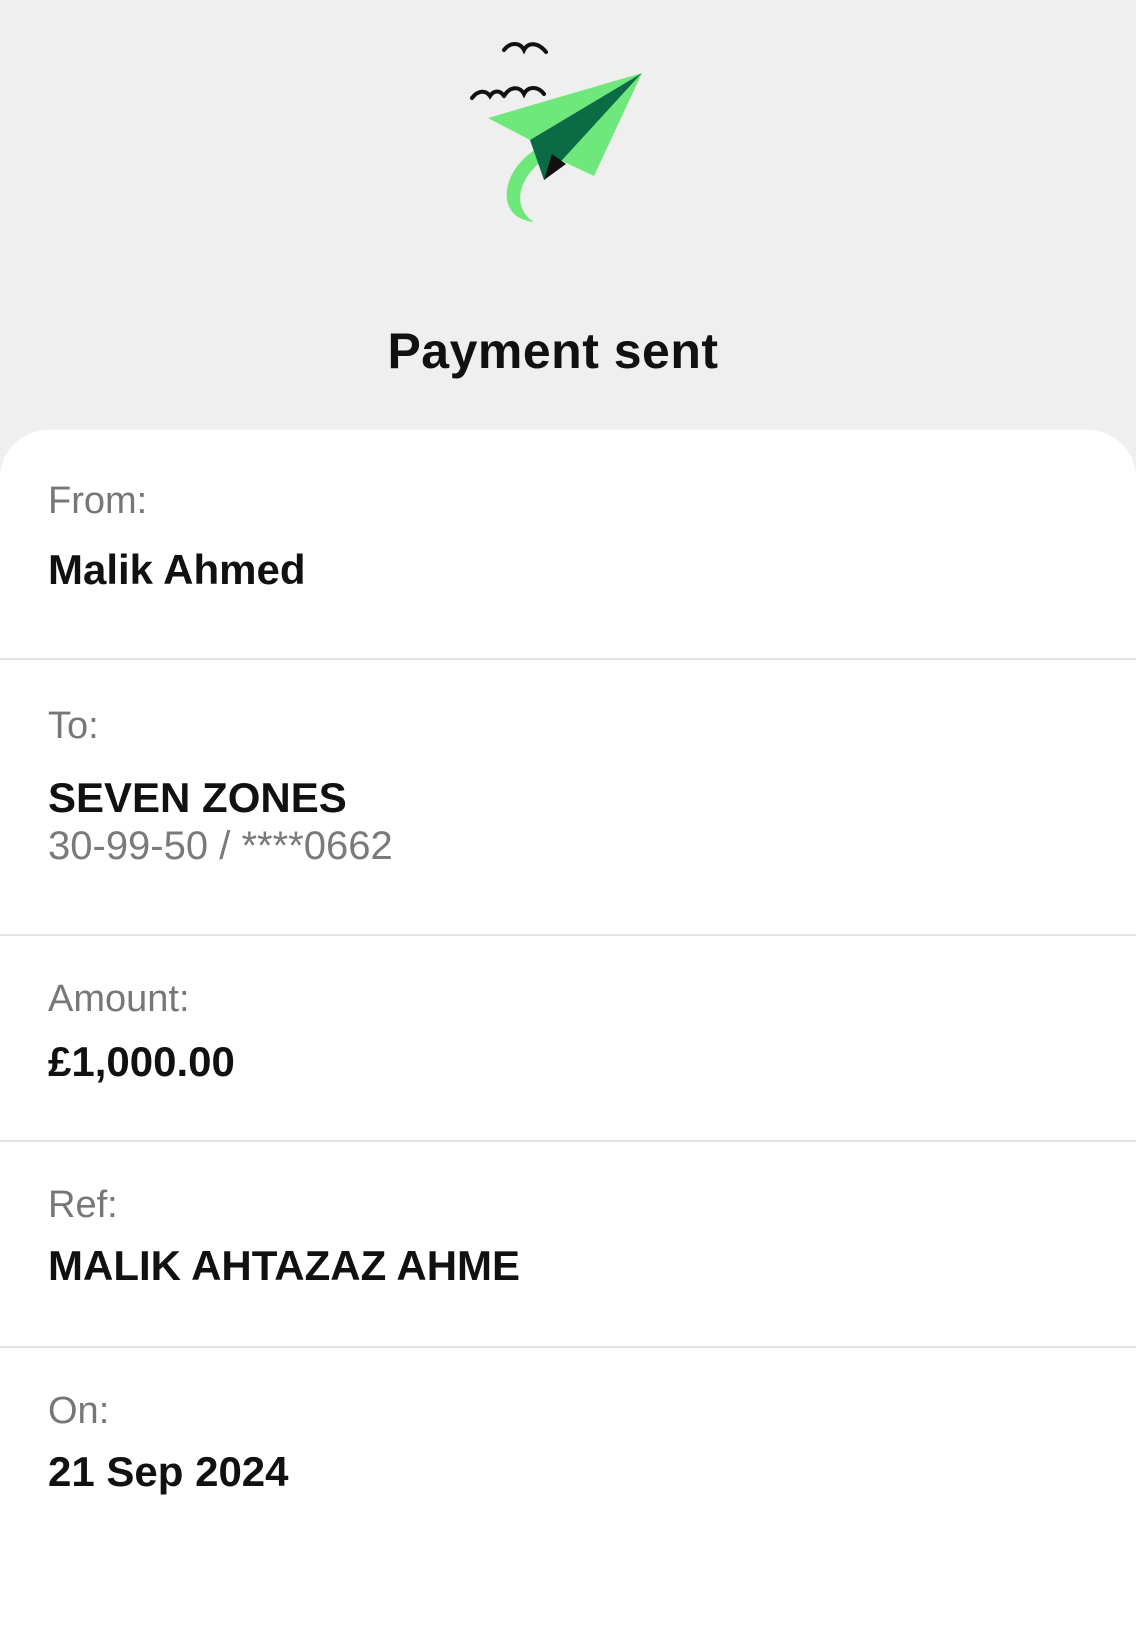 This screenshot has width=1136, height=1630. I want to click on date-section: On: 21 Sep 2024, so click(568, 1463).